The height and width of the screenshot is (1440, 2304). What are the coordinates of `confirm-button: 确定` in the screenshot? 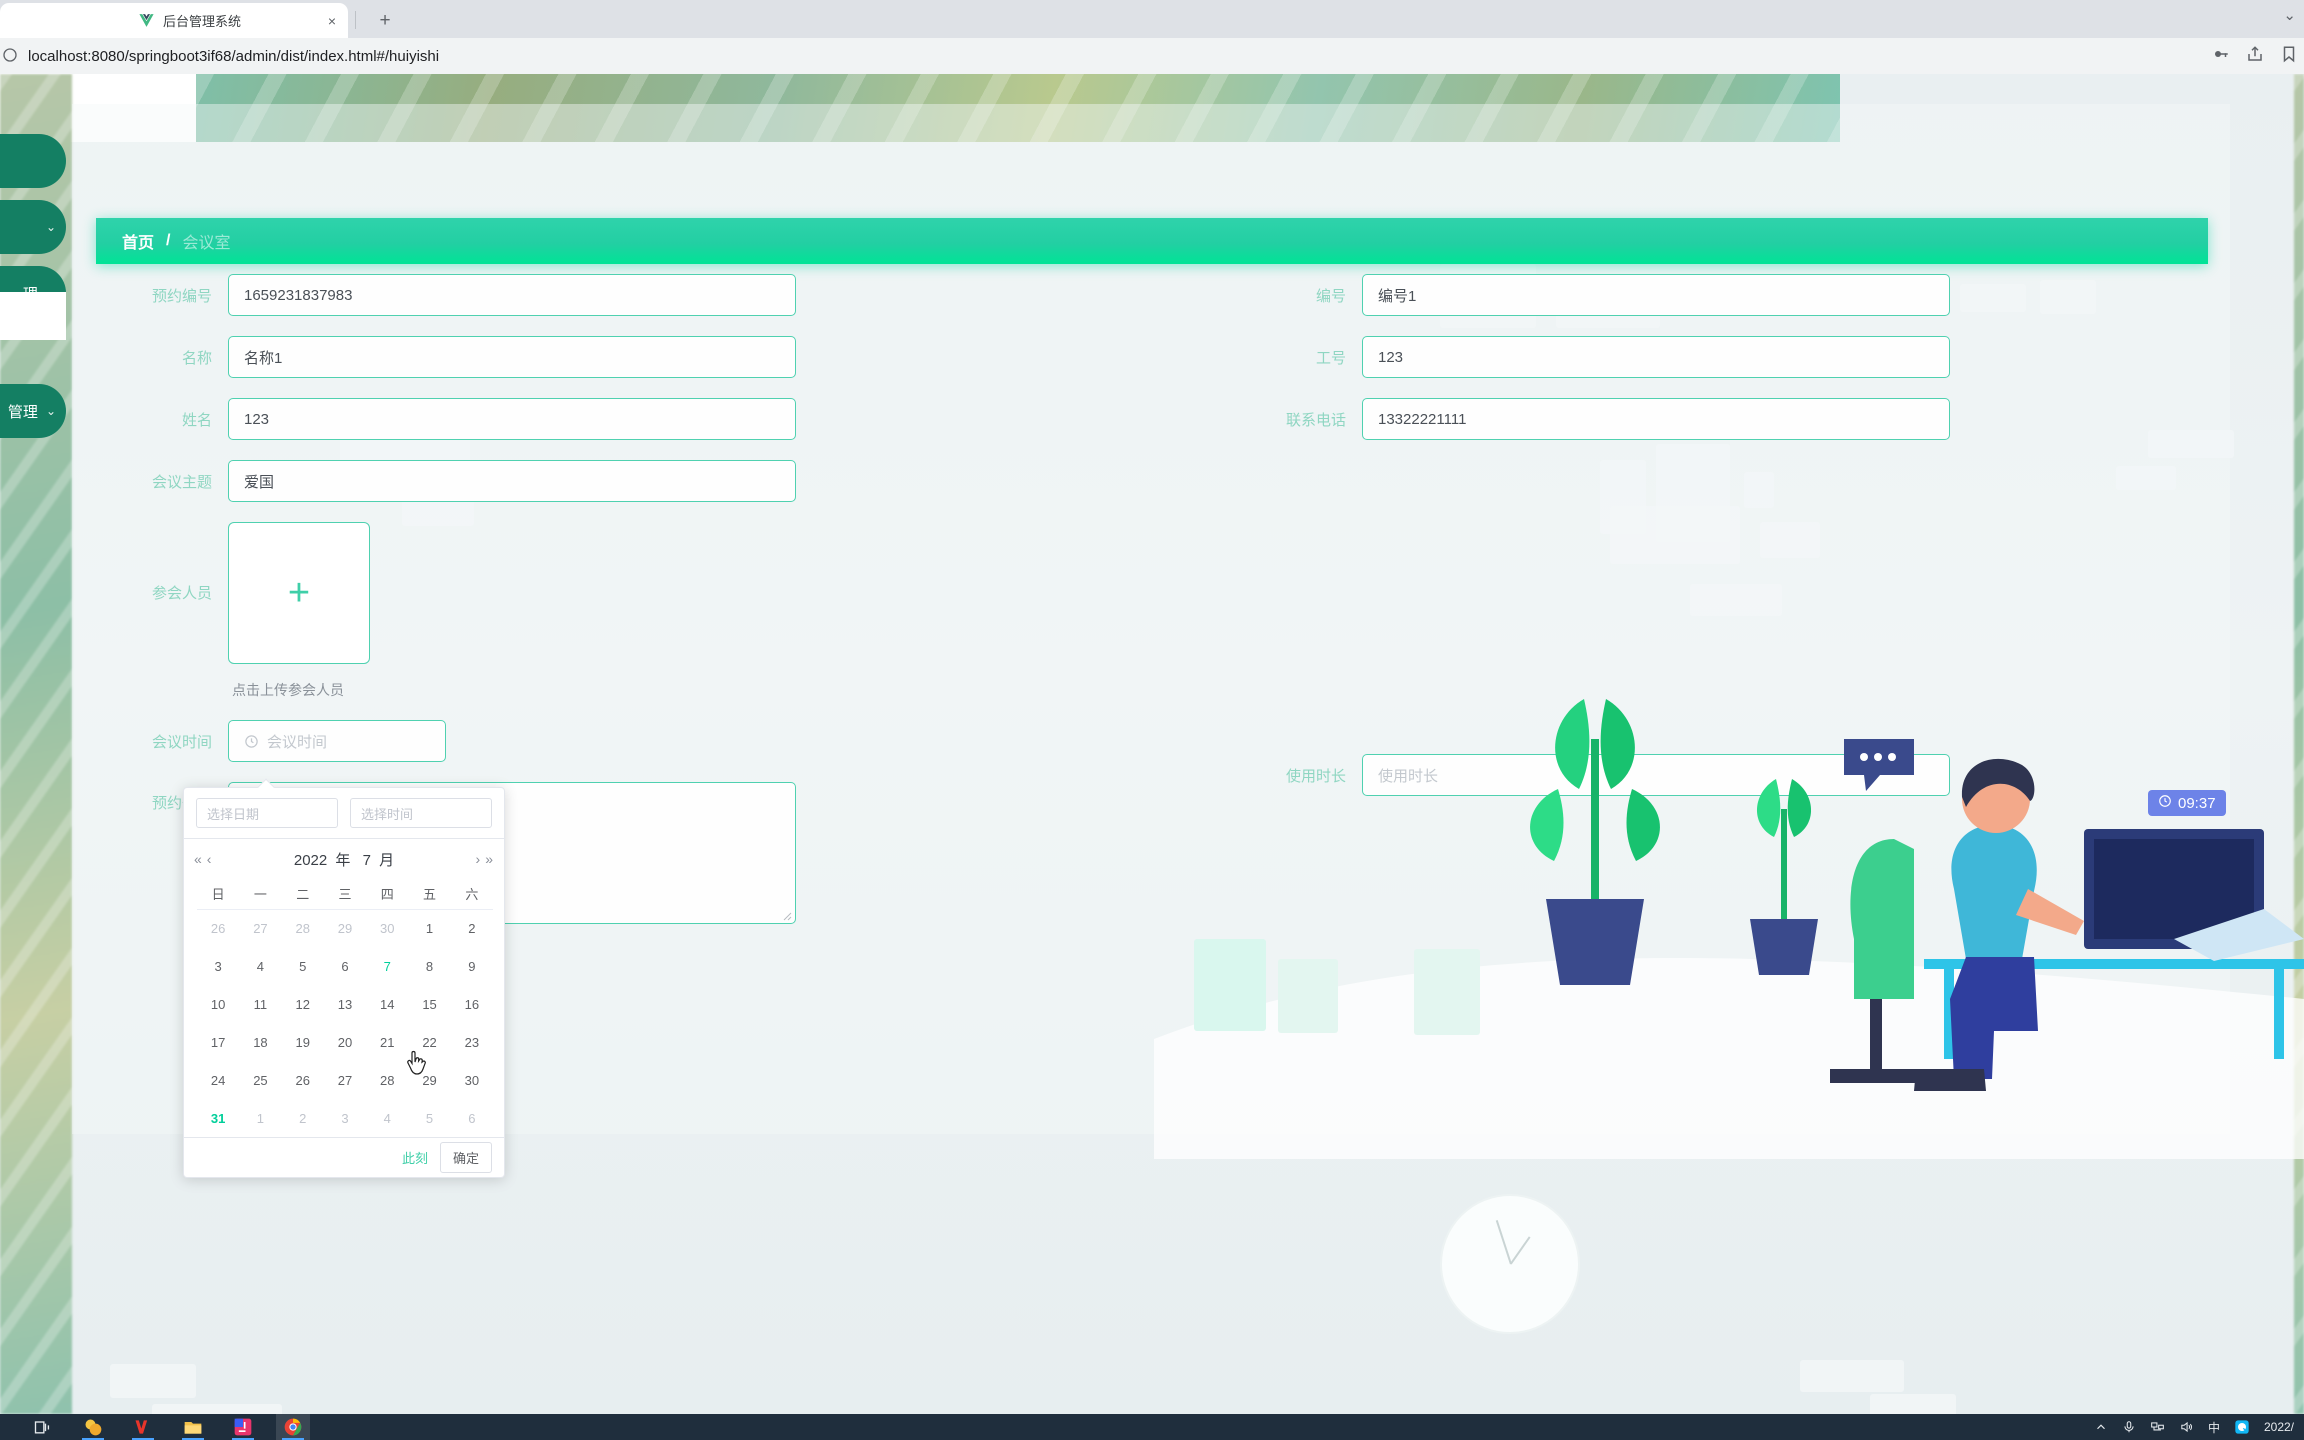 It's located at (465, 1157).